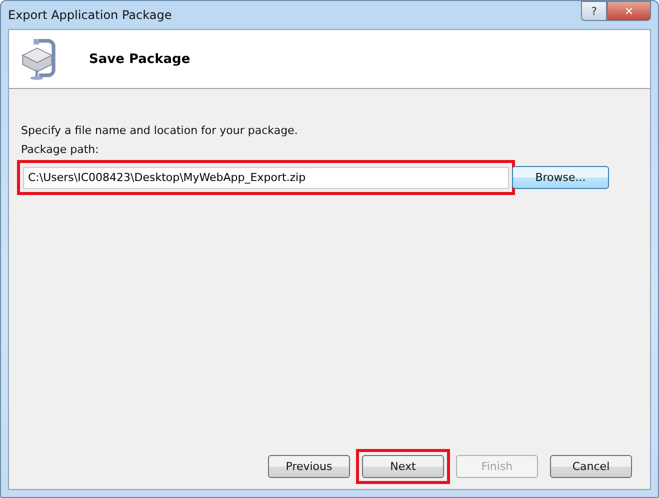 This screenshot has width=659, height=498. I want to click on field-label: Package path:, so click(60, 149).